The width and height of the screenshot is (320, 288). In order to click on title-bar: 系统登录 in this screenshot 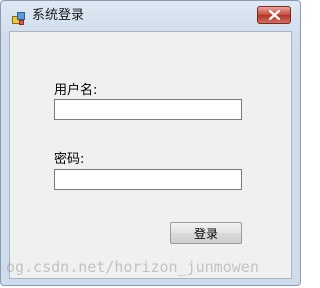, I will do `click(150, 16)`.